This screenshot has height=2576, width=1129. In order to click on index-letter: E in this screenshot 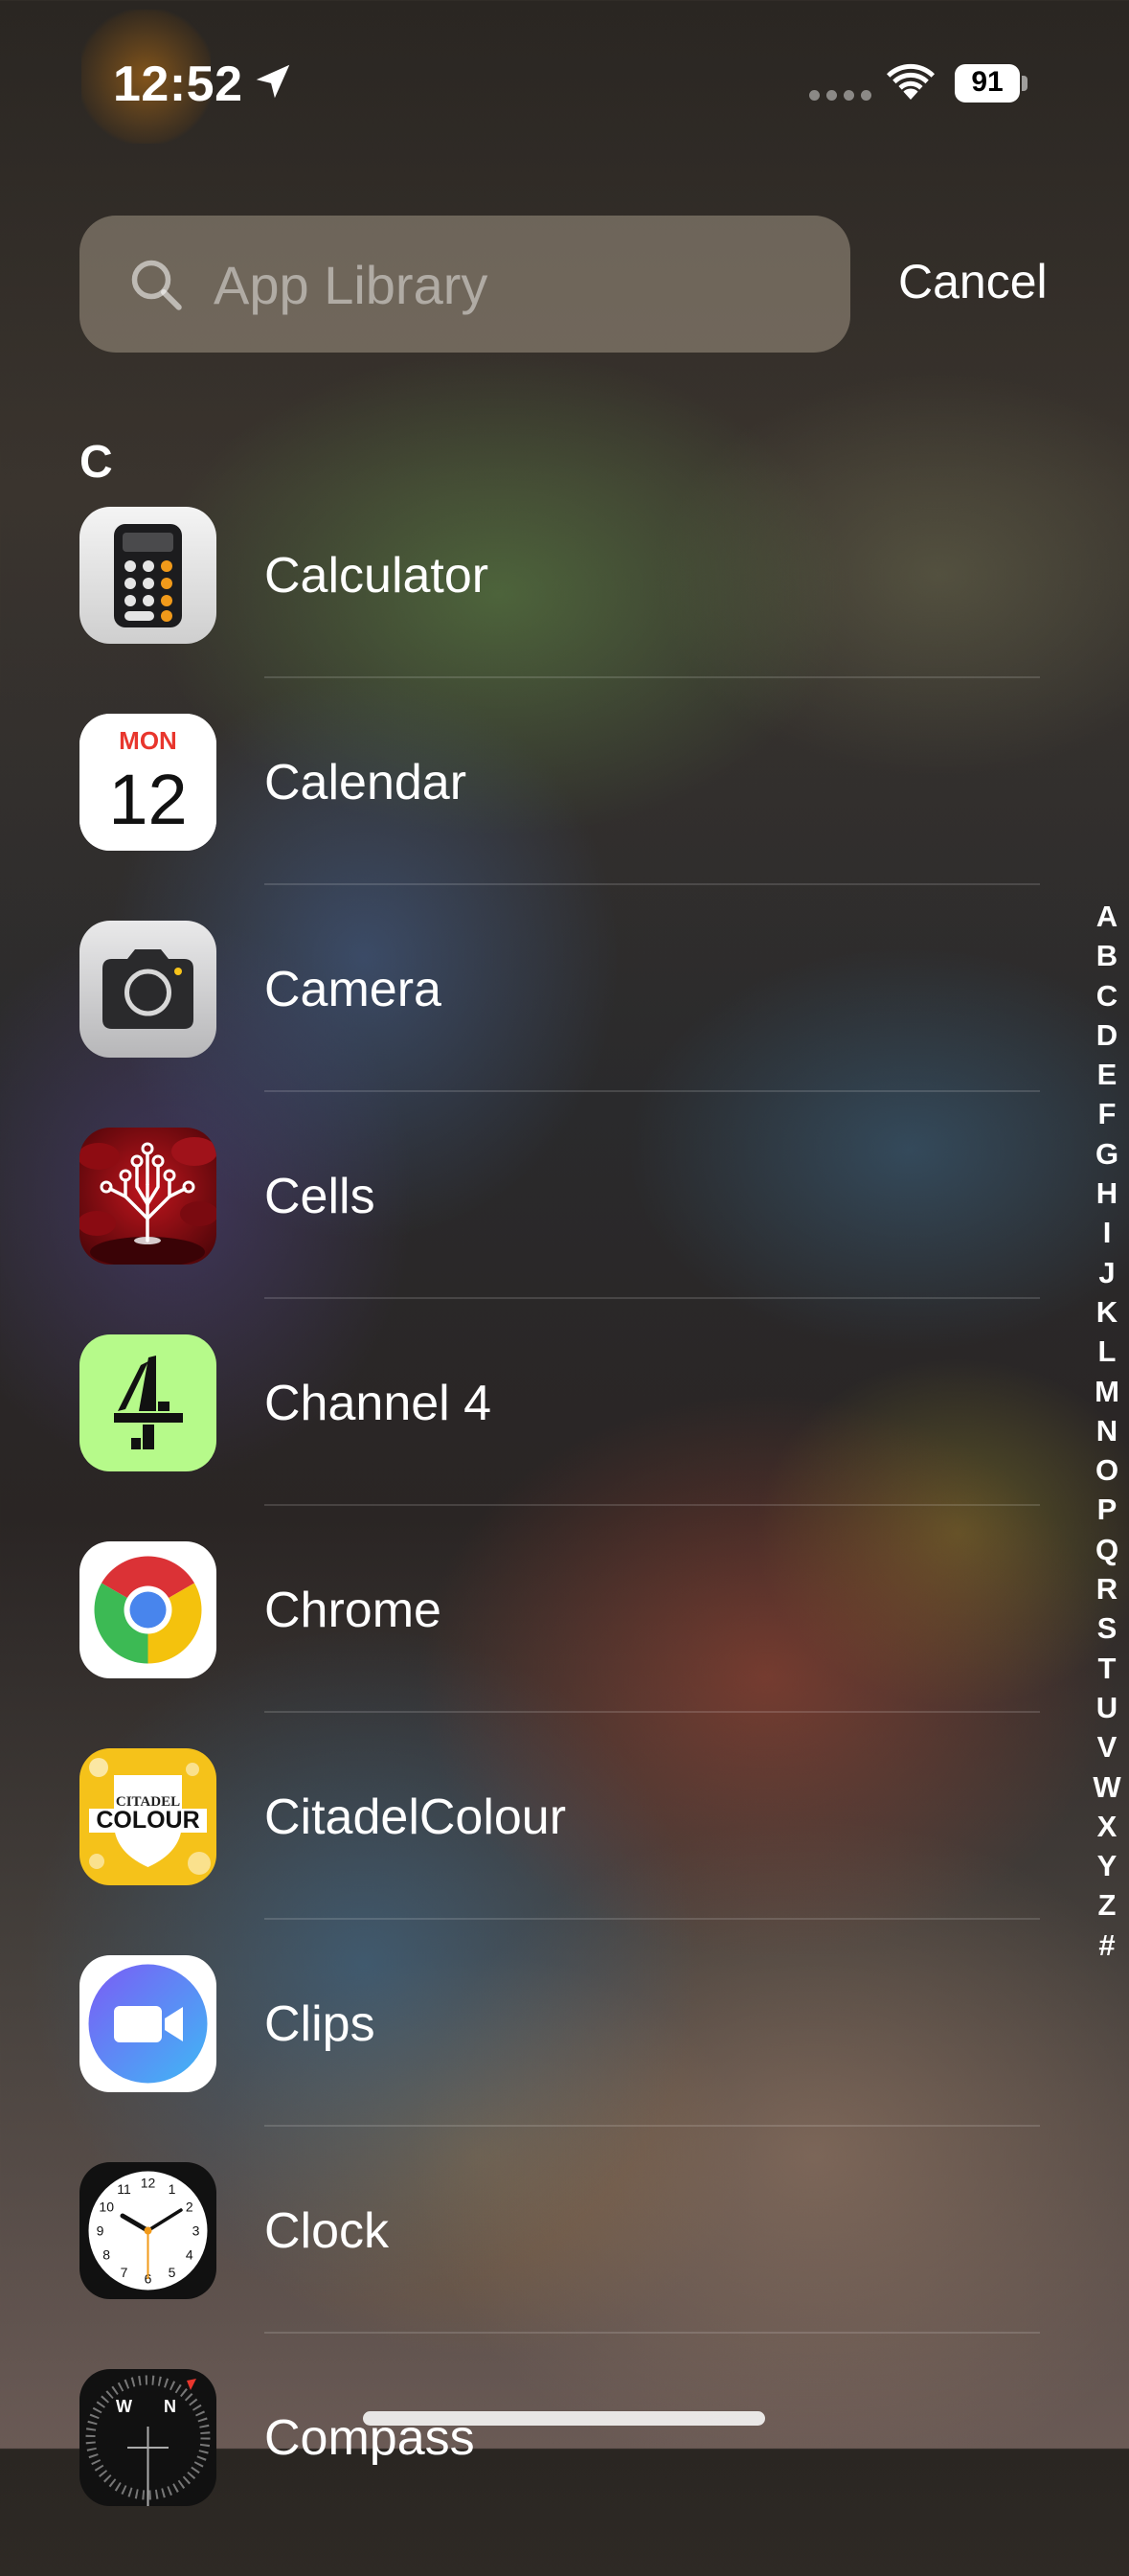, I will do `click(1107, 1074)`.